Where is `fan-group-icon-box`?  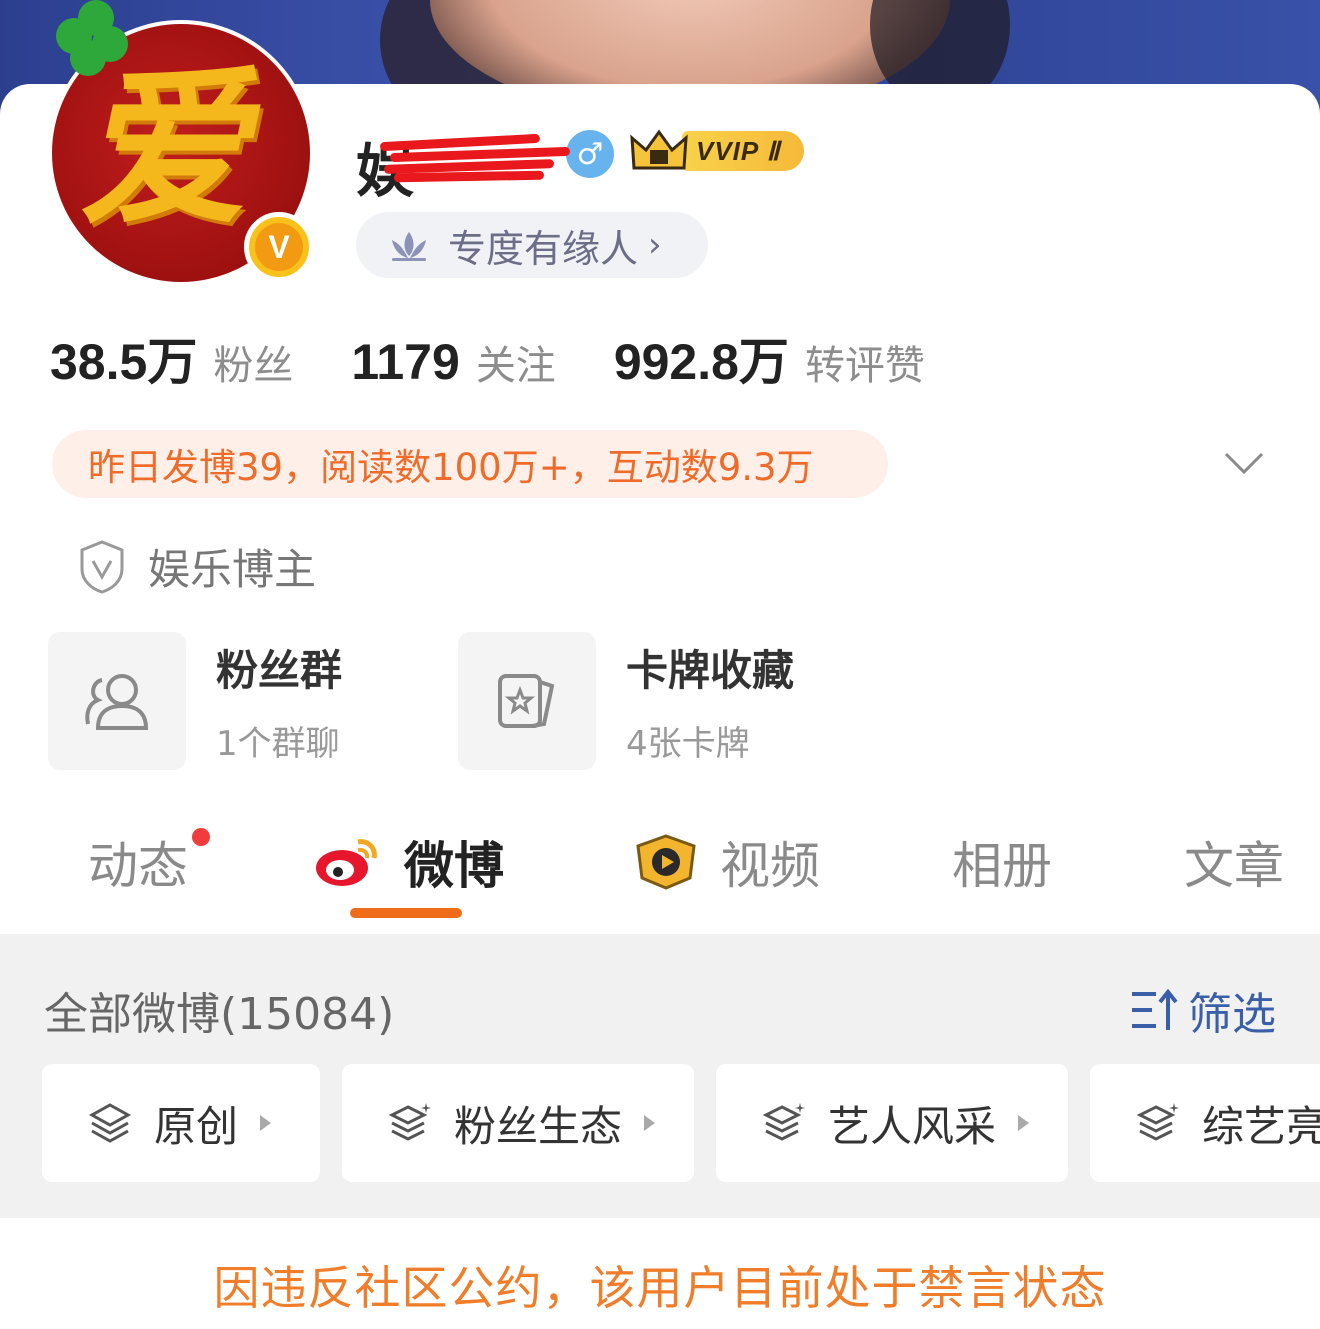
fan-group-icon-box is located at coordinates (117, 701).